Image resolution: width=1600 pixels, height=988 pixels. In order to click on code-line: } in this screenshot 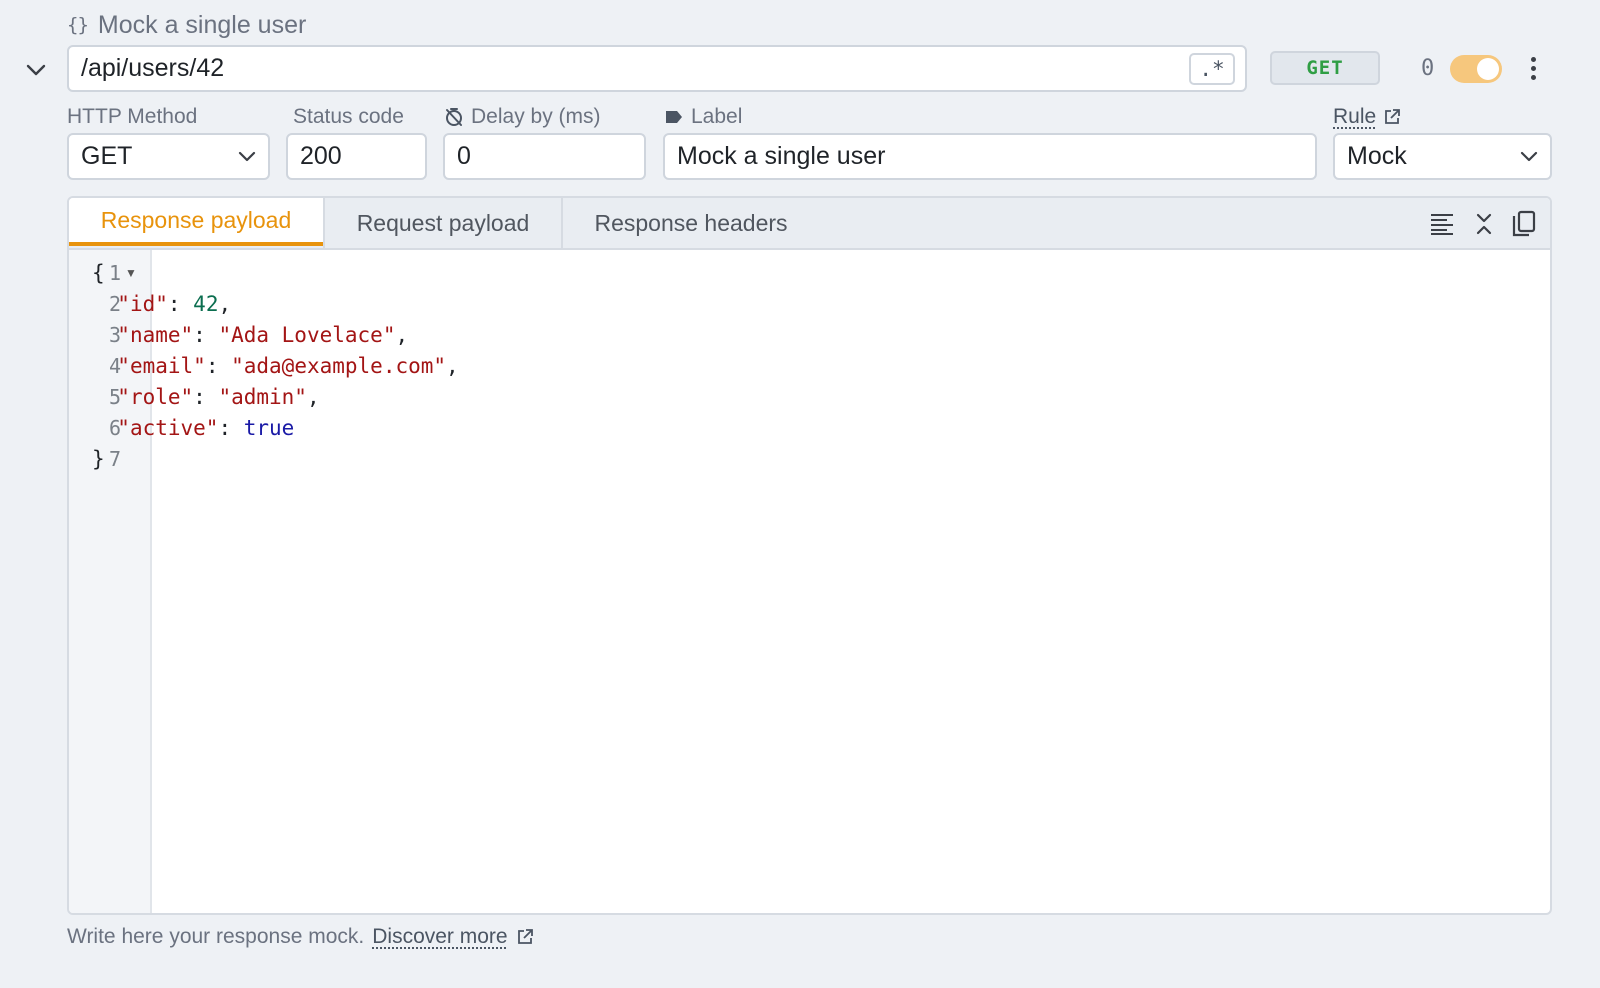, I will do `click(98, 459)`.